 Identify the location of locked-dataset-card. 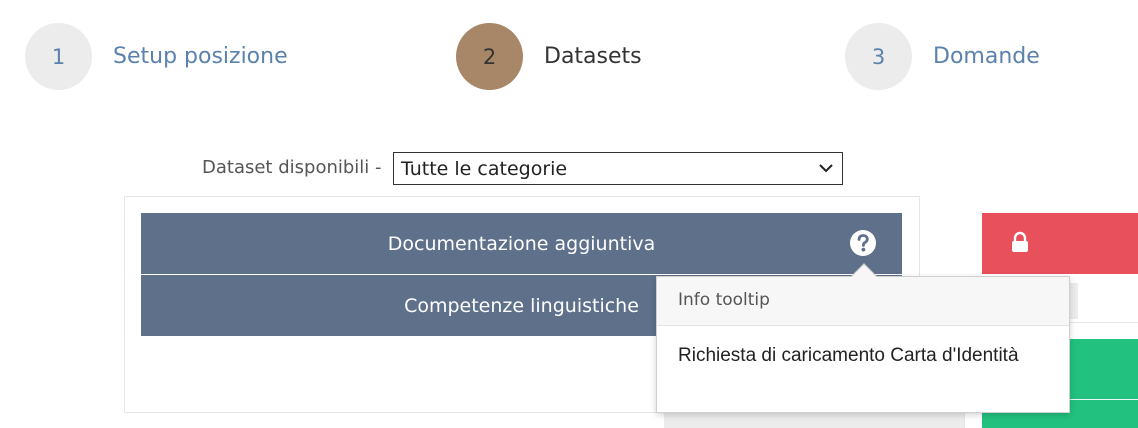
(1060, 243).